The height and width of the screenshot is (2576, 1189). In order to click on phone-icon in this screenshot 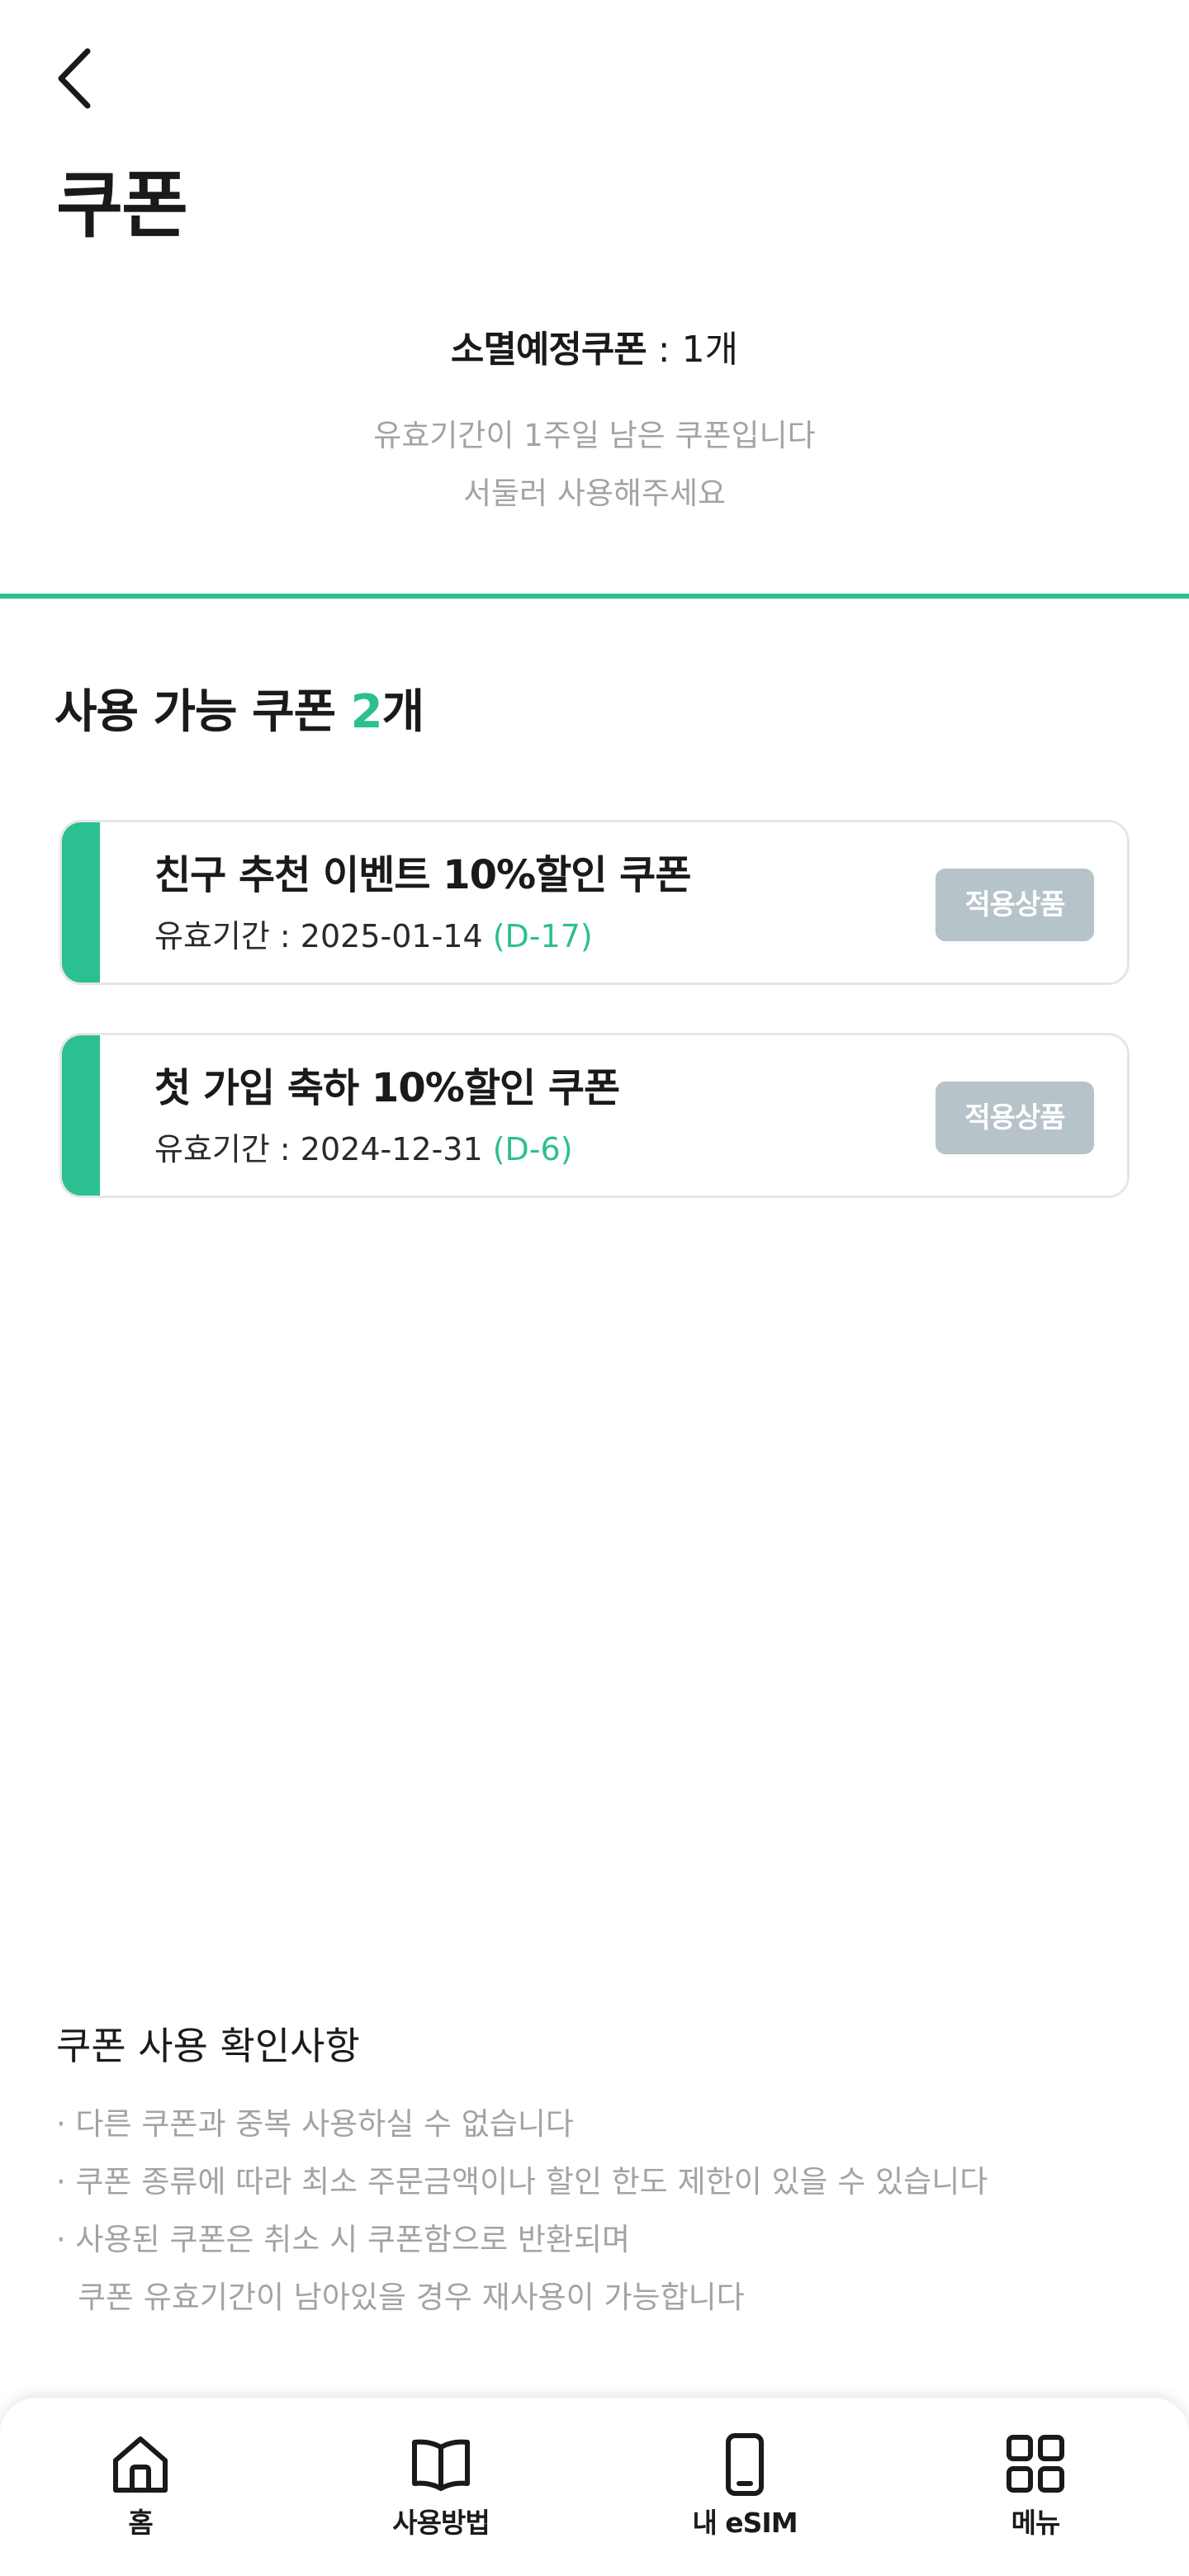, I will do `click(745, 2464)`.